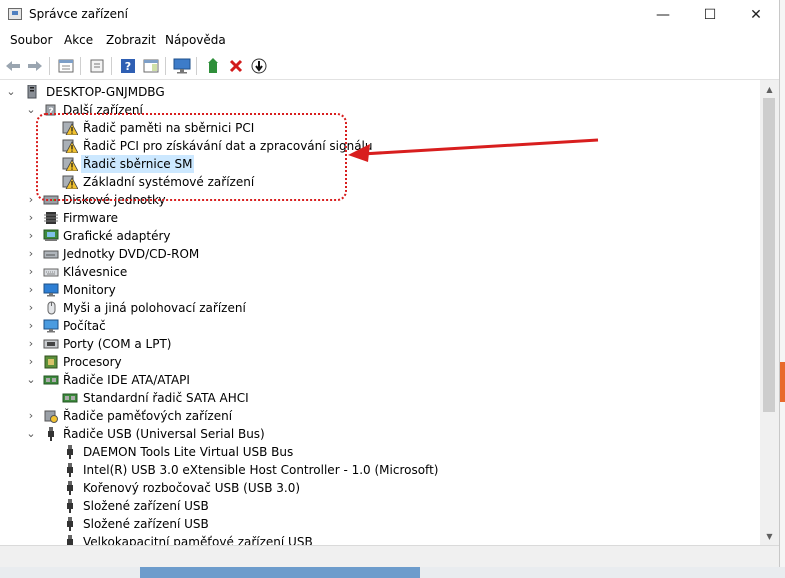  What do you see at coordinates (710, 15) in the screenshot?
I see `maximize-button: ☐` at bounding box center [710, 15].